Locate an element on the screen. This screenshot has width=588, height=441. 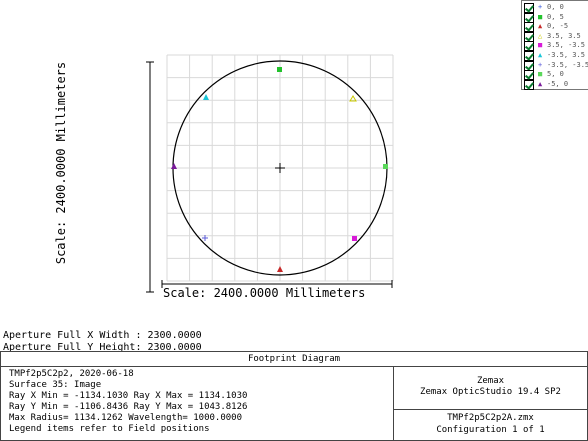
legend-label: -5, 0 is located at coordinates (558, 83).